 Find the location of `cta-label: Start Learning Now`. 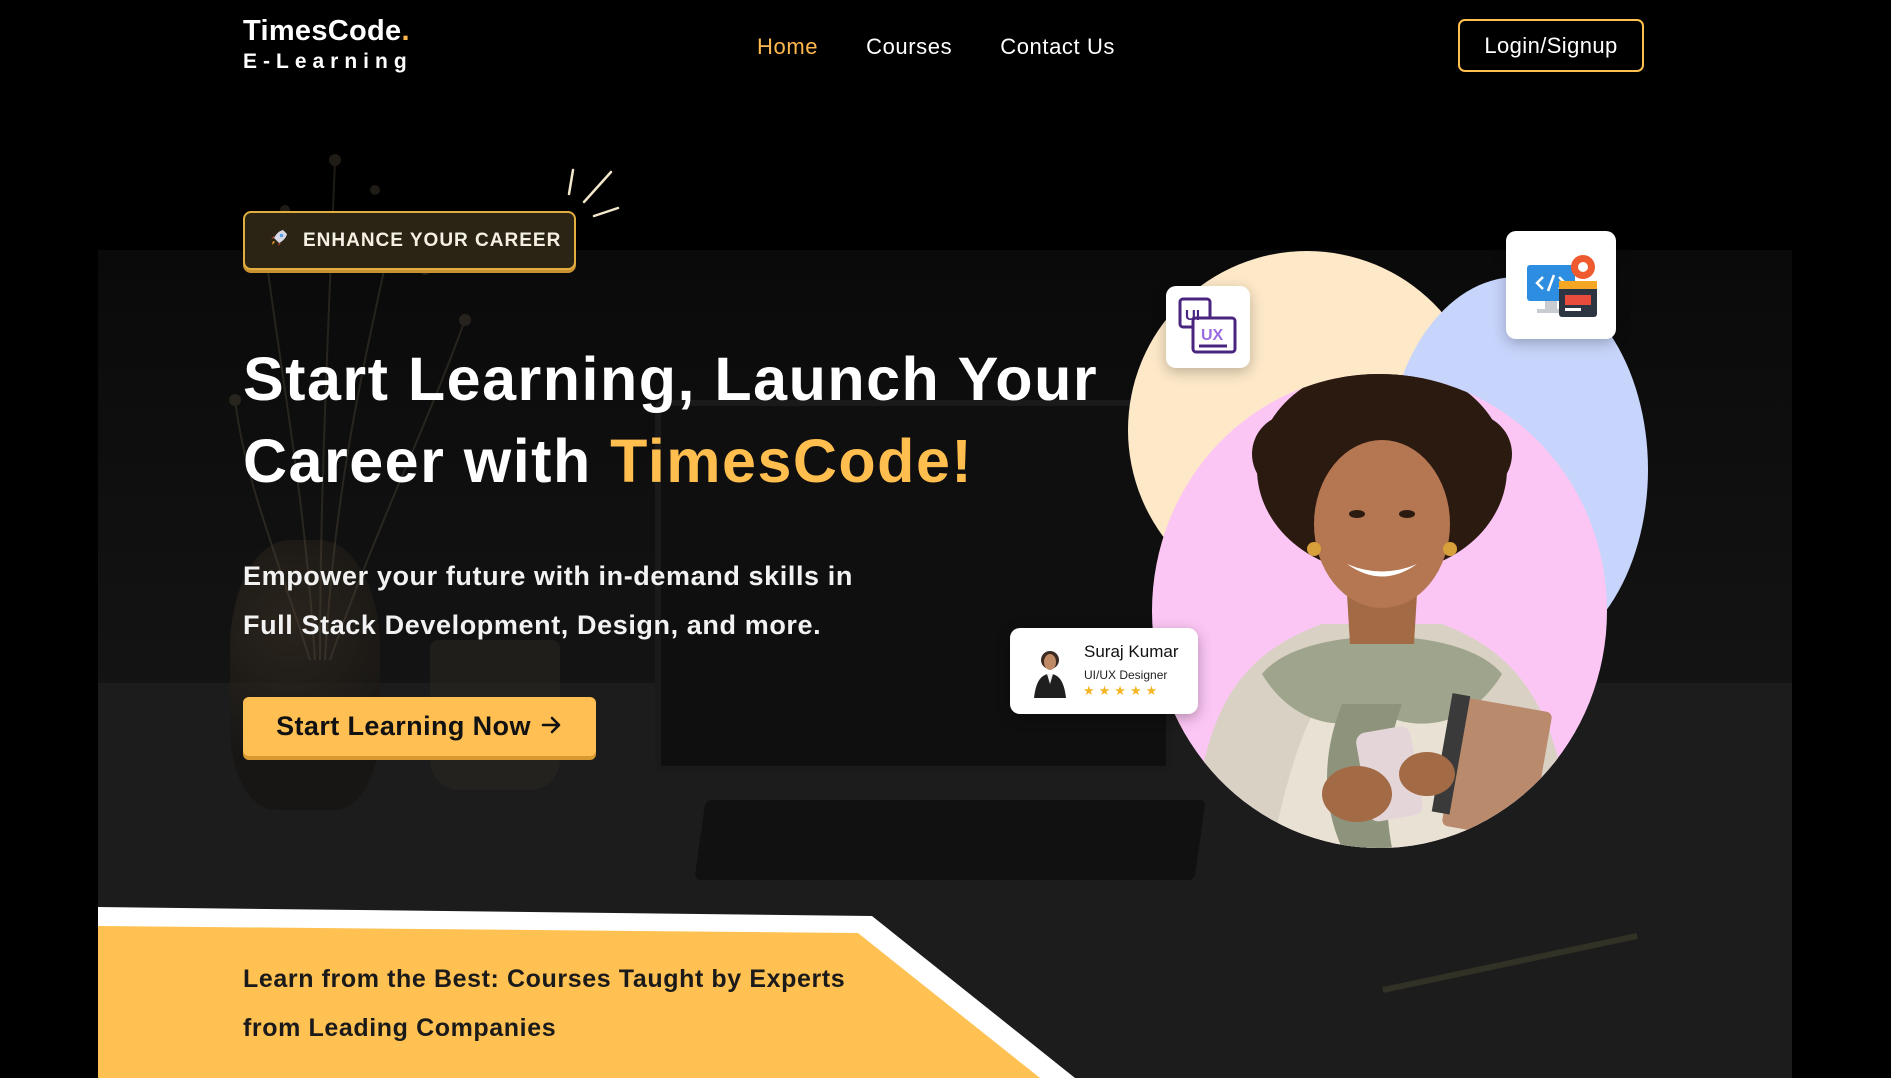

cta-label: Start Learning Now is located at coordinates (403, 726).